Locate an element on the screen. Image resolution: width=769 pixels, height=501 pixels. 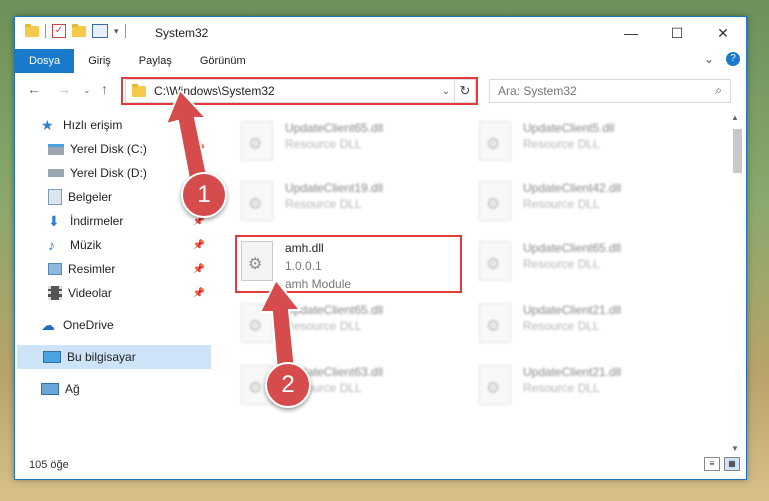
up-arrow-icon: ↑ is located at coordinates (104, 89).